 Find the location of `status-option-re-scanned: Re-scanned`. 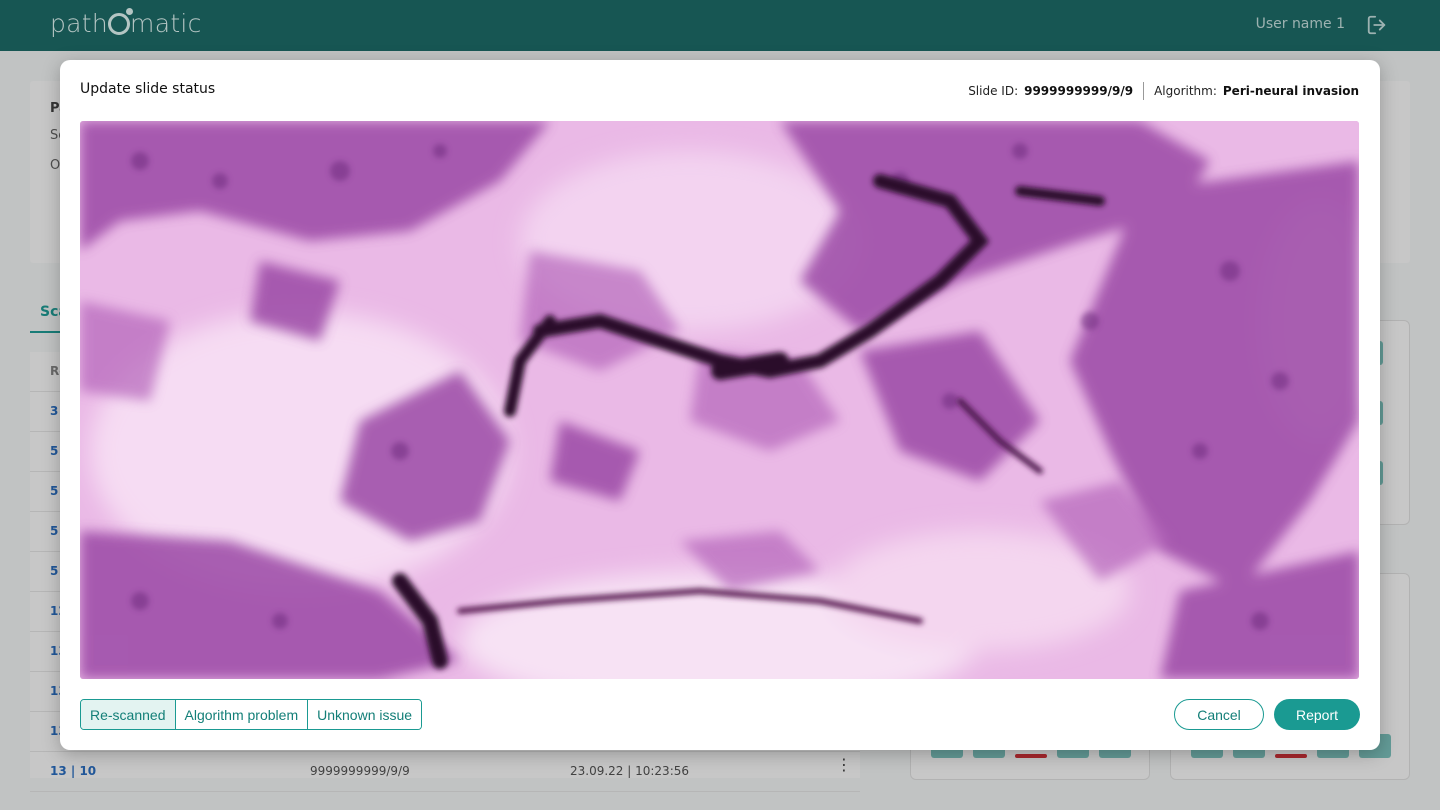

status-option-re-scanned: Re-scanned is located at coordinates (128, 714).